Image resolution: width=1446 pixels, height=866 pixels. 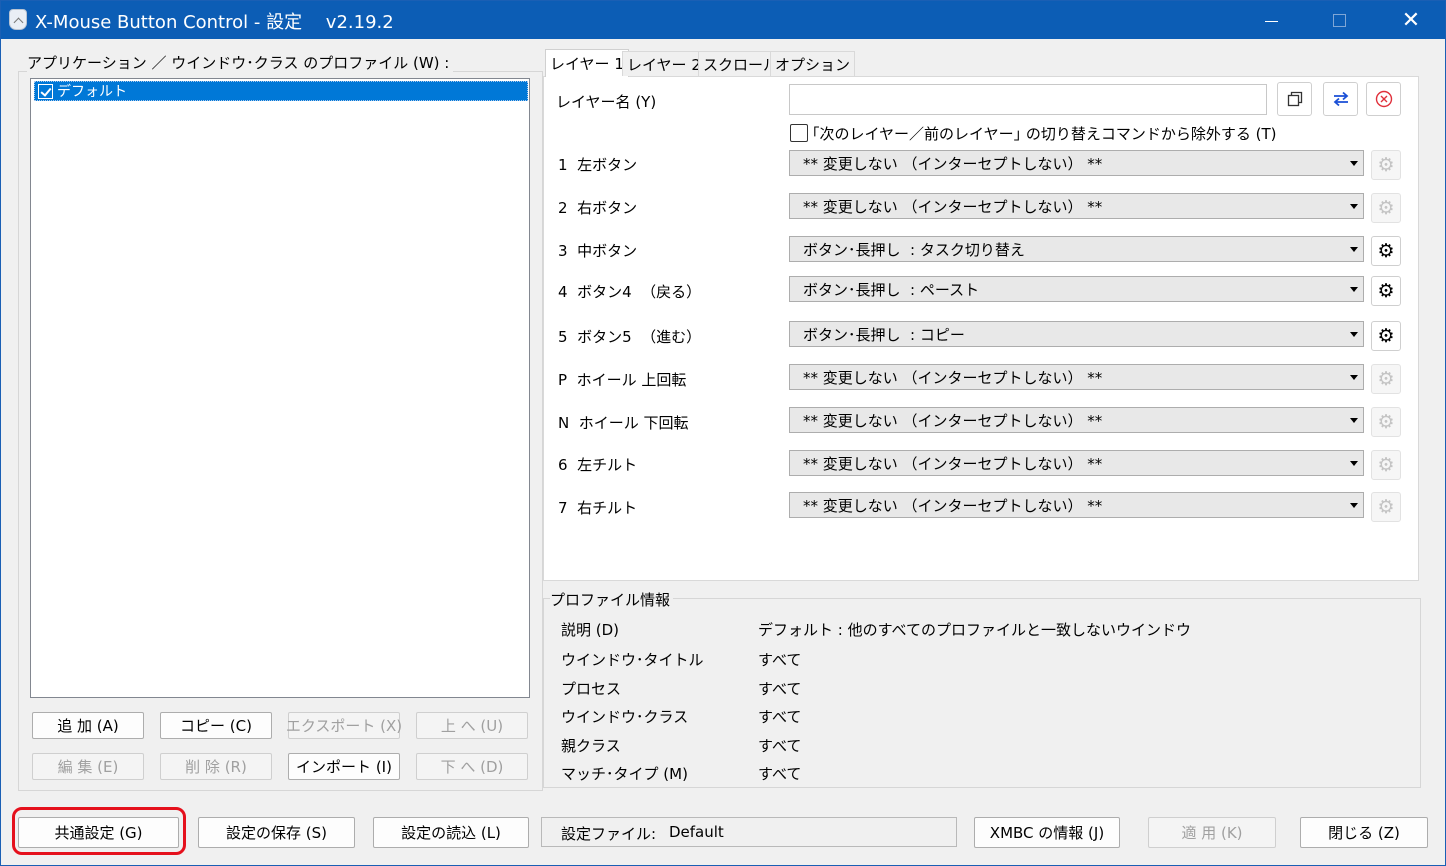 What do you see at coordinates (1028, 99) in the screenshot?
I see `layer-name-input` at bounding box center [1028, 99].